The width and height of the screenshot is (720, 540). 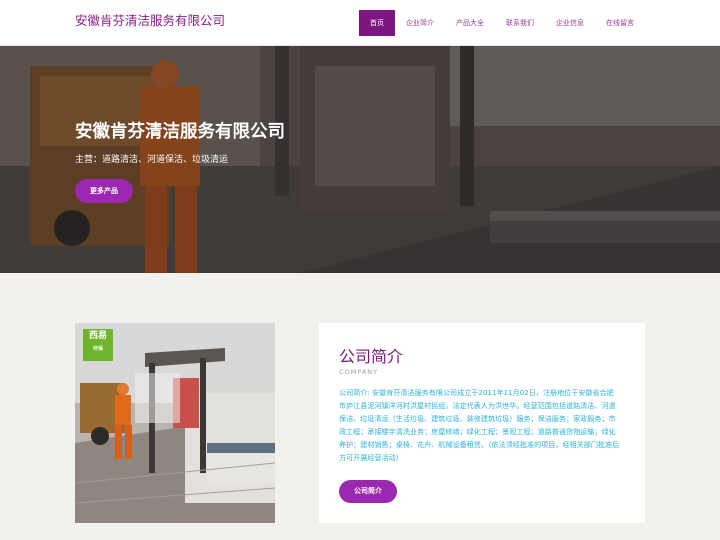 I want to click on about-image: 西易 环保, so click(x=175, y=423).